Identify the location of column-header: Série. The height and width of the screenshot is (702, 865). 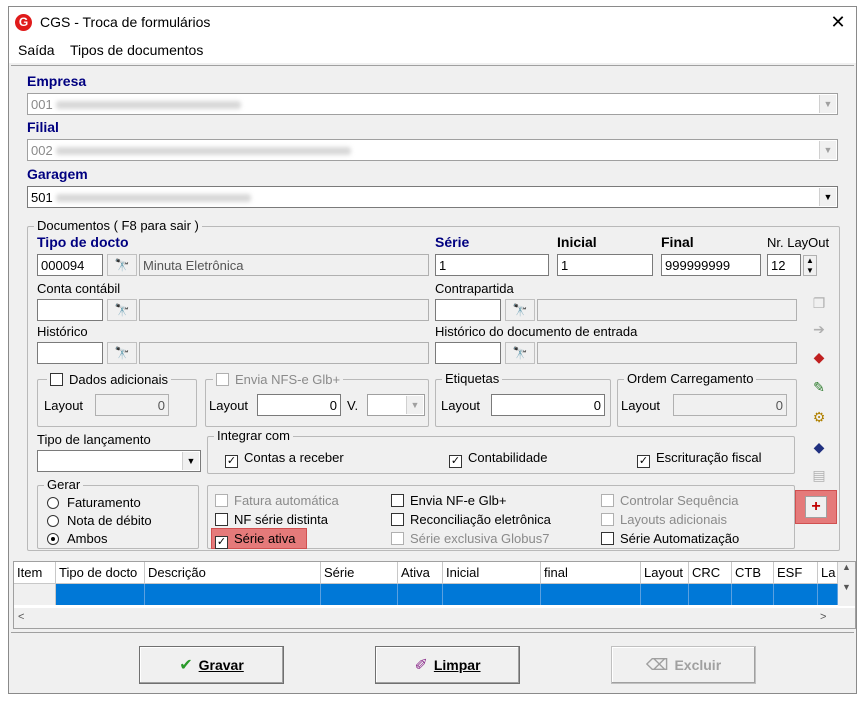
(359, 573).